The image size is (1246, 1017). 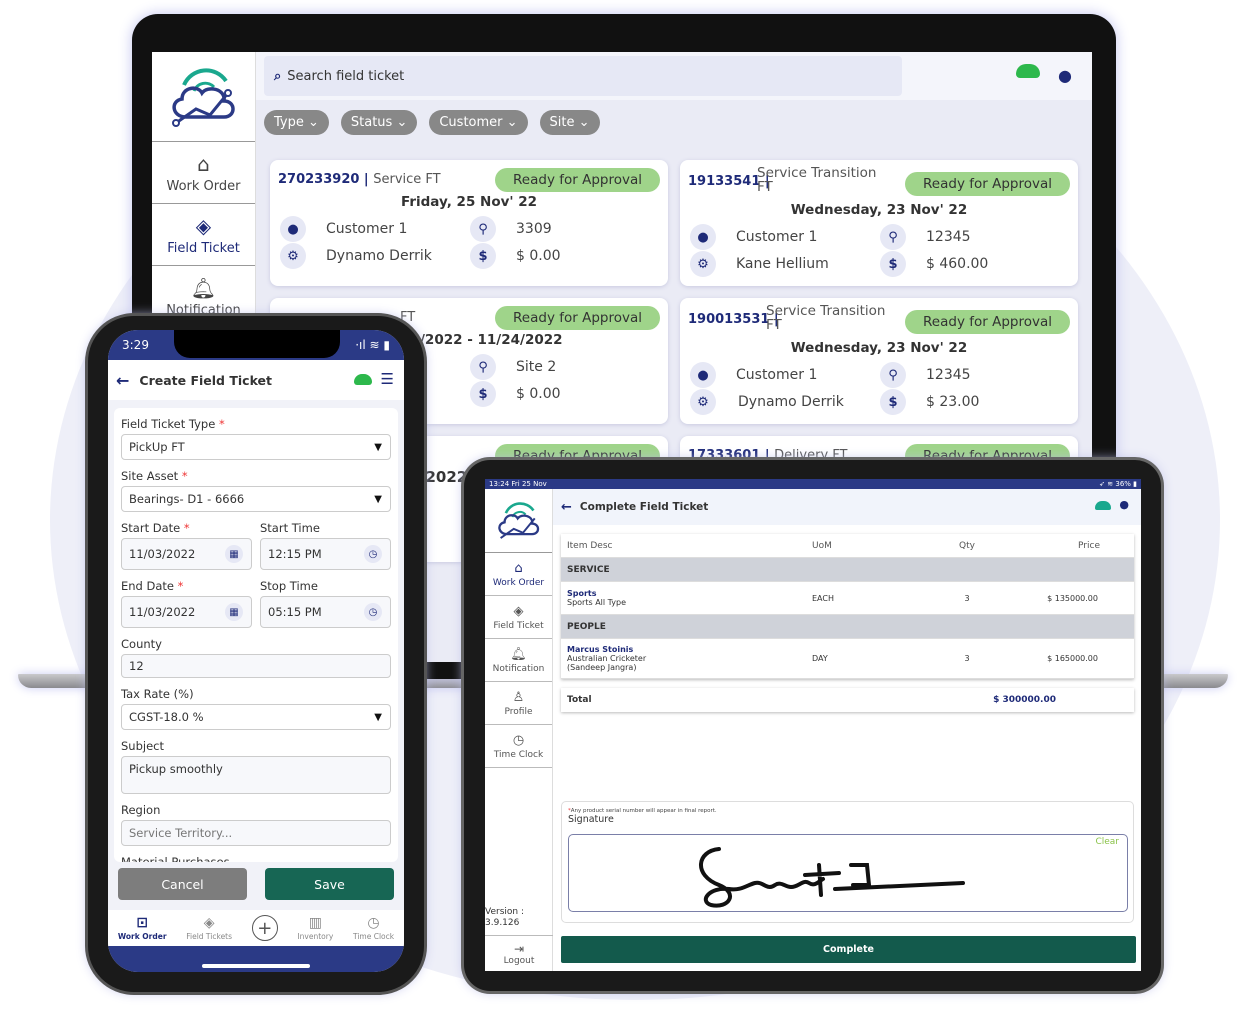 What do you see at coordinates (1107, 484) in the screenshot?
I see `wifi-icon: ➶ ≋` at bounding box center [1107, 484].